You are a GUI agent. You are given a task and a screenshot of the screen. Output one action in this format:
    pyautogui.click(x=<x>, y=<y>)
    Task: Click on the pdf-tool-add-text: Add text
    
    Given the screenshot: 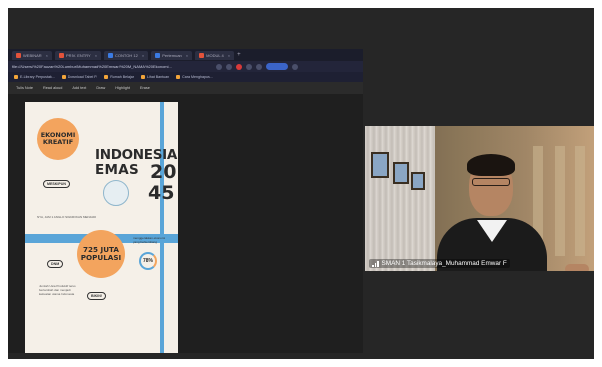 What is the action you would take?
    pyautogui.click(x=79, y=88)
    